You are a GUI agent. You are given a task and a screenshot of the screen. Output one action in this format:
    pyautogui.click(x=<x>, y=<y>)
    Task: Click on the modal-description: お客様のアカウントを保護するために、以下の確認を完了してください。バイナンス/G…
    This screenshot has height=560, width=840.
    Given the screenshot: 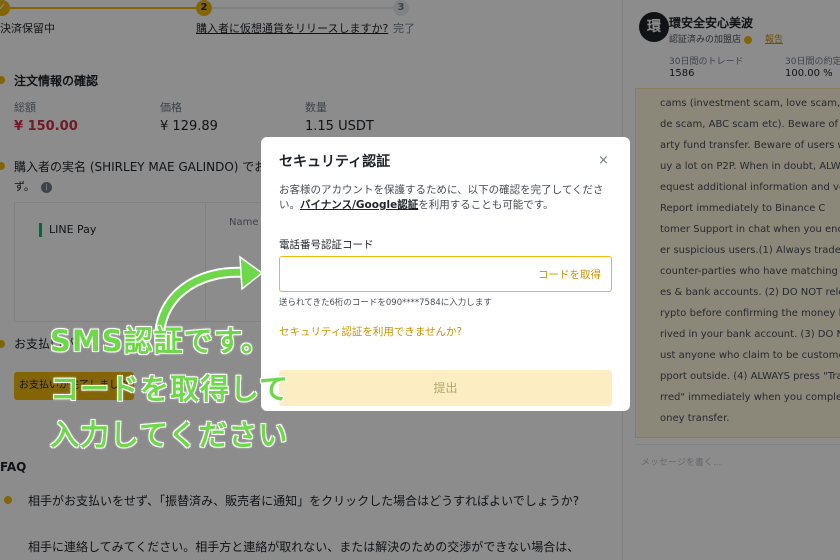 What is the action you would take?
    pyautogui.click(x=447, y=198)
    